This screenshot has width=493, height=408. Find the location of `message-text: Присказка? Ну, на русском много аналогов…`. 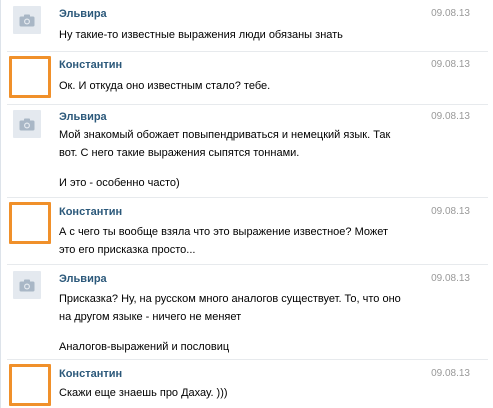

message-text: Присказка? Ну, на русском много аналогов… is located at coordinates (244, 323).